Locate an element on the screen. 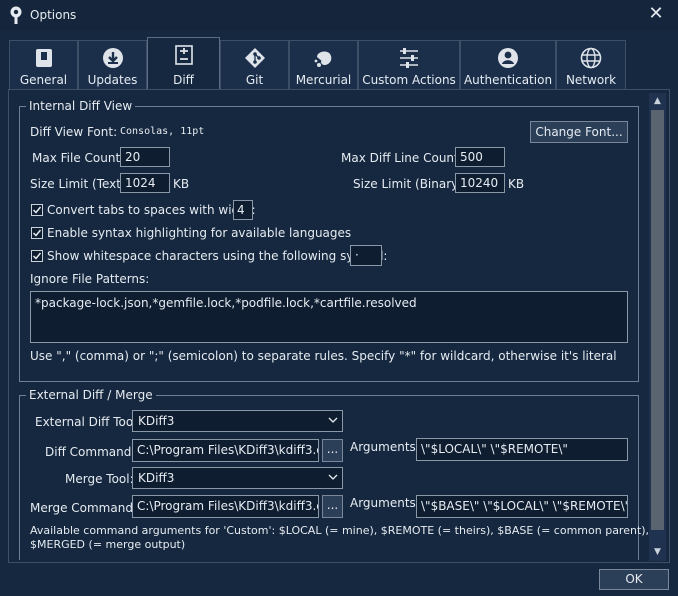 This screenshot has width=678, height=596. tab-custom-actions: Custom Actions is located at coordinates (409, 65).